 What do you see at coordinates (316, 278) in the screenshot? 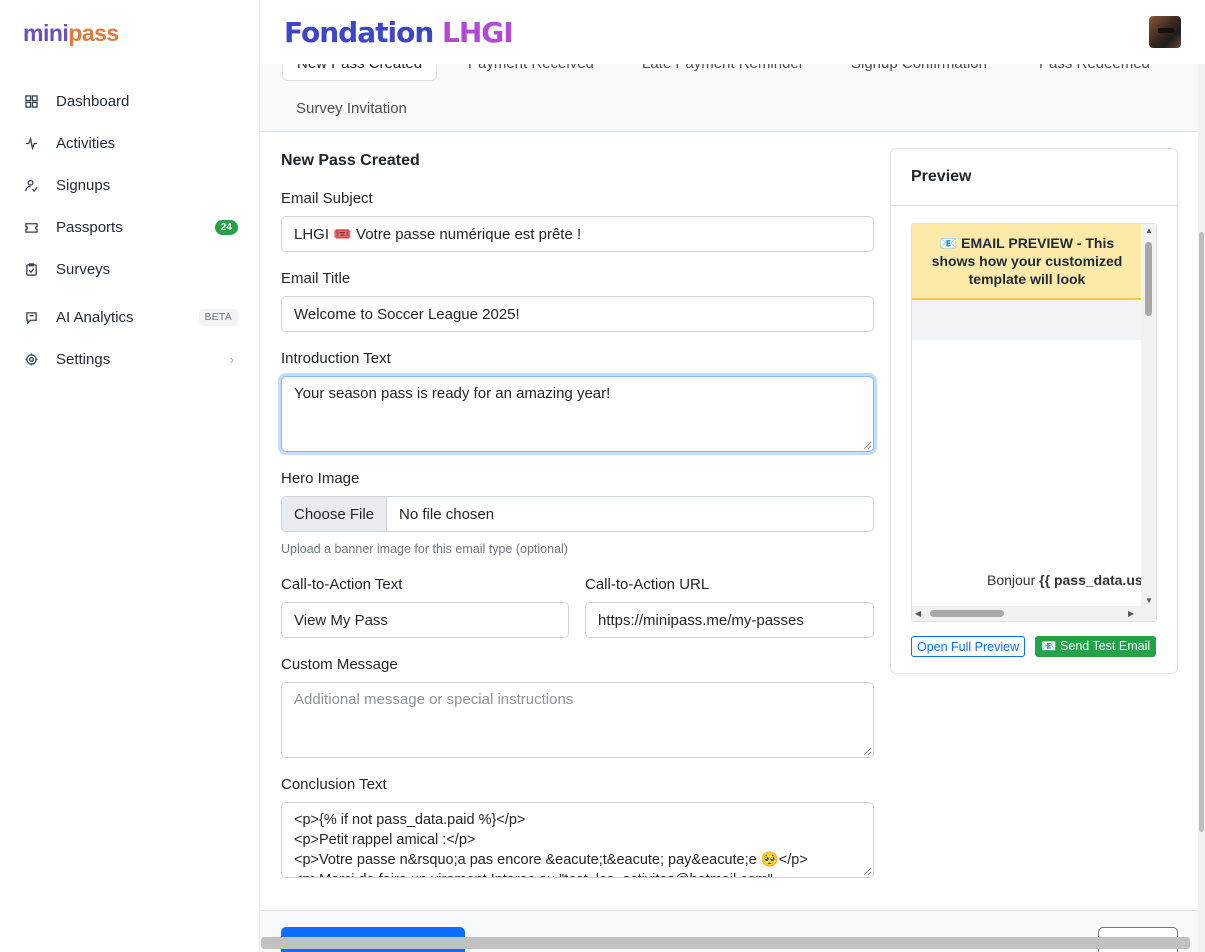
I see `email-title-label: Email Title` at bounding box center [316, 278].